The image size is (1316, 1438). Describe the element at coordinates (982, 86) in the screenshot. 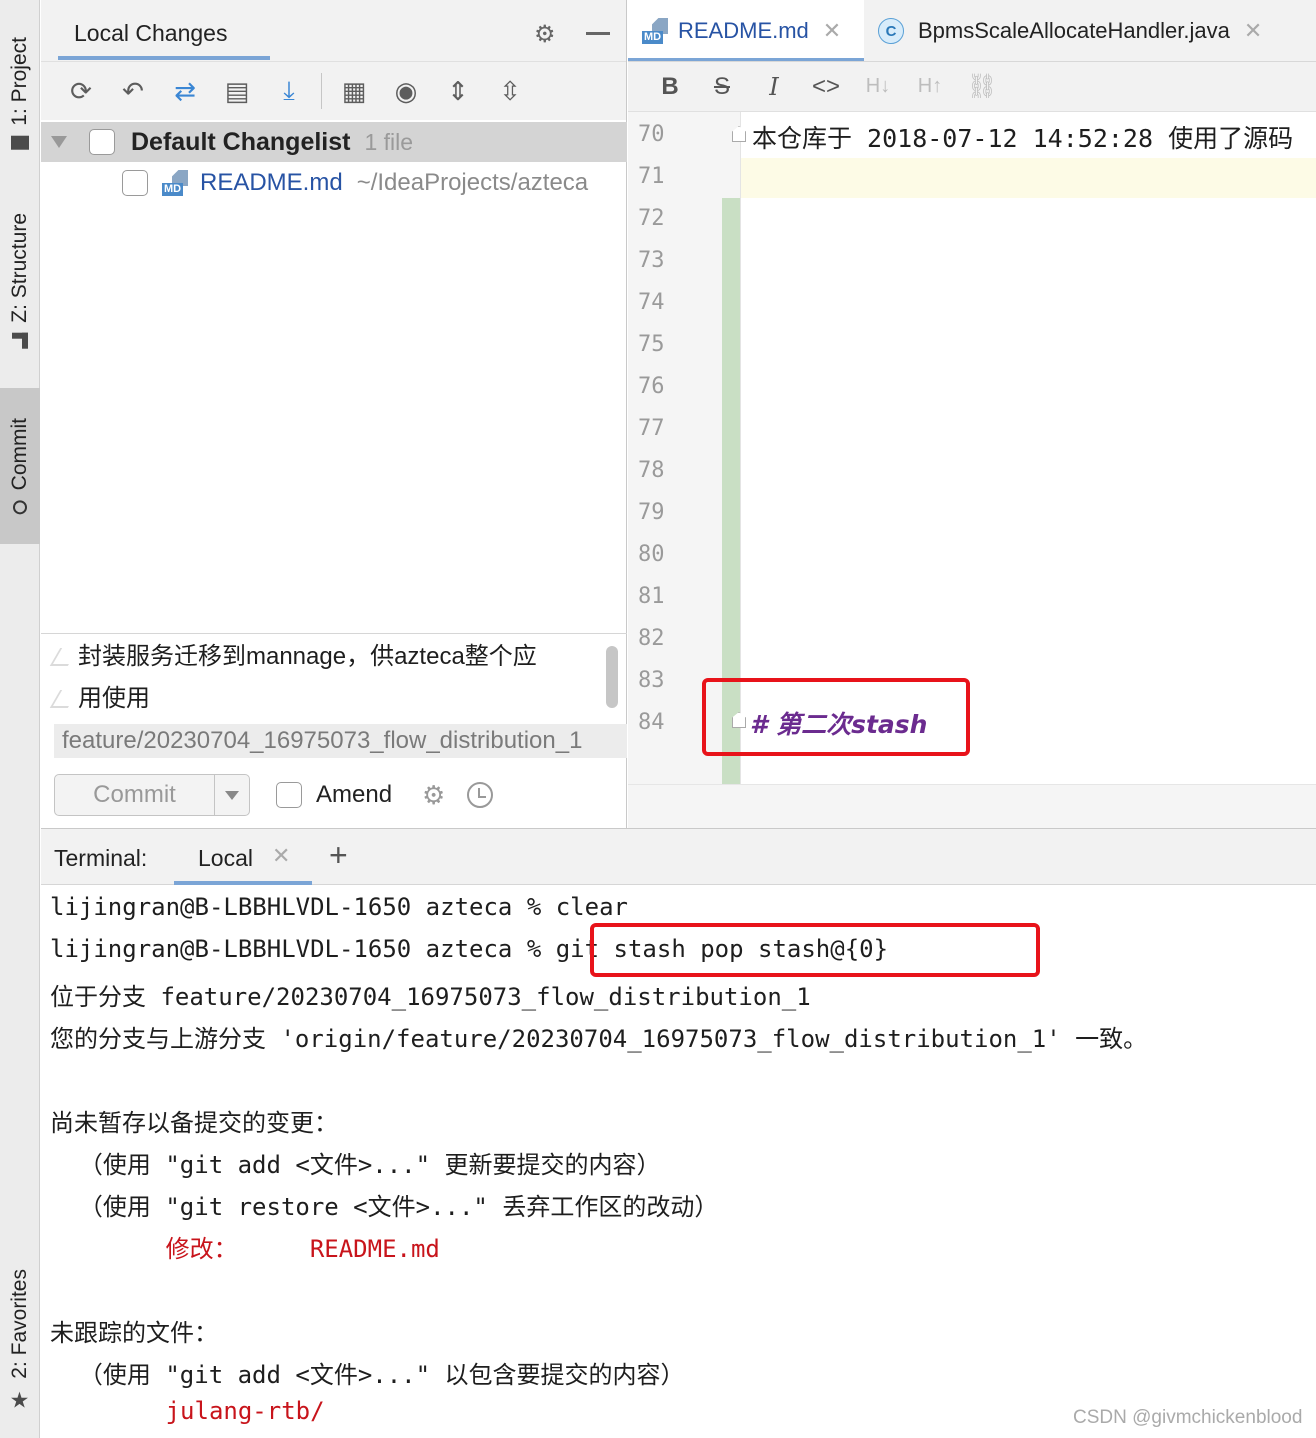

I see `link-icon: ⛓` at that location.